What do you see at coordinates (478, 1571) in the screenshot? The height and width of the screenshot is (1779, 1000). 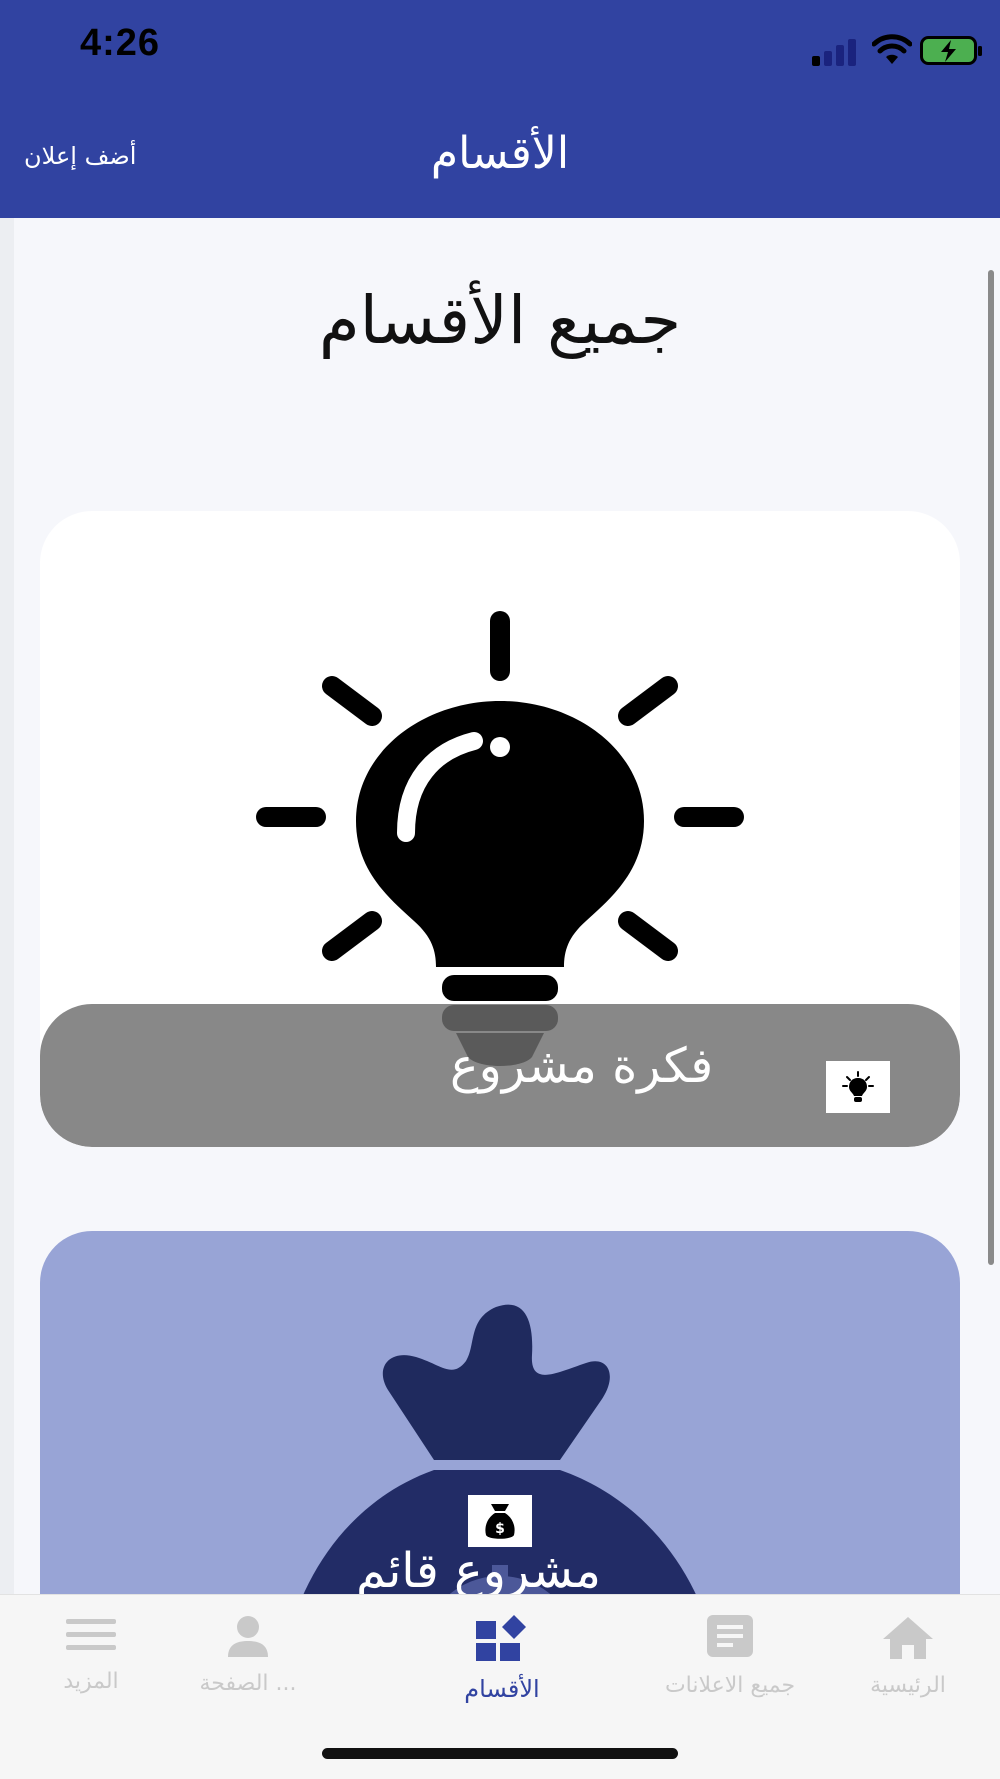 I see `category-label: مشروع قائم` at bounding box center [478, 1571].